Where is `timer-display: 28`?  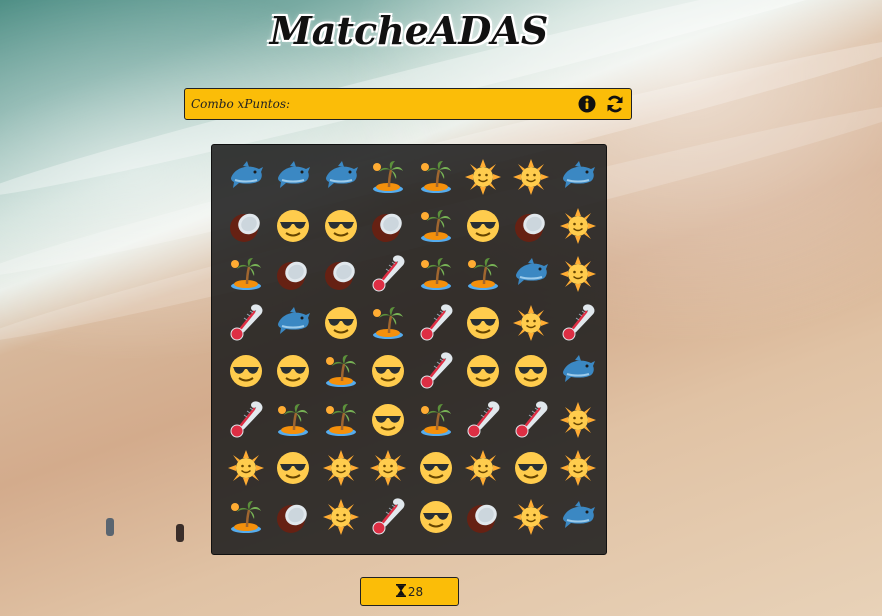 timer-display: 28 is located at coordinates (409, 591).